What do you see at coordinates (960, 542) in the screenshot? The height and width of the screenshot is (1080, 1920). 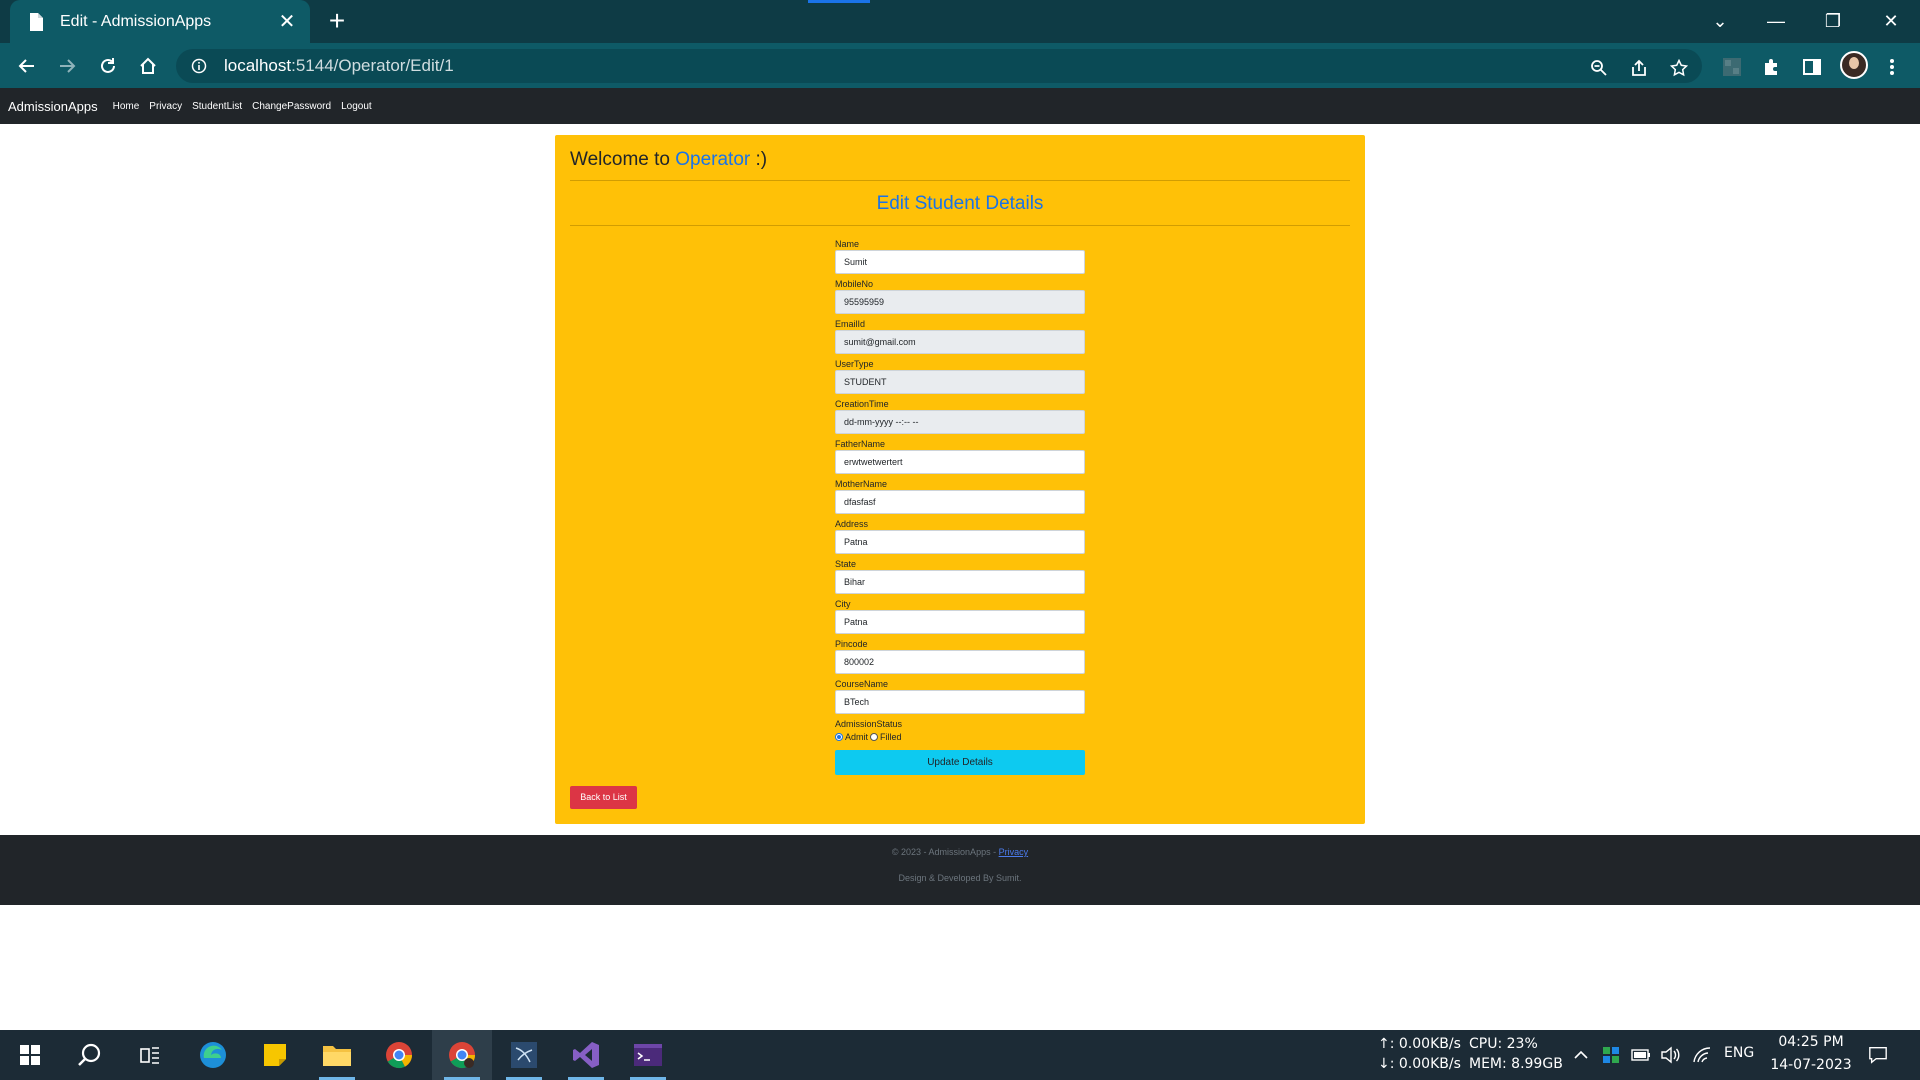 I see `address-field: Patna` at bounding box center [960, 542].